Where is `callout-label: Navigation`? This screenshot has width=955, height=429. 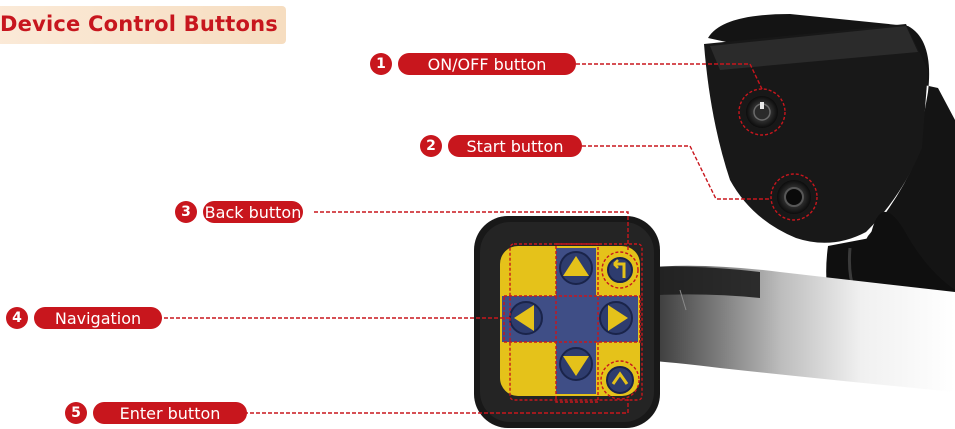 callout-label: Navigation is located at coordinates (98, 318).